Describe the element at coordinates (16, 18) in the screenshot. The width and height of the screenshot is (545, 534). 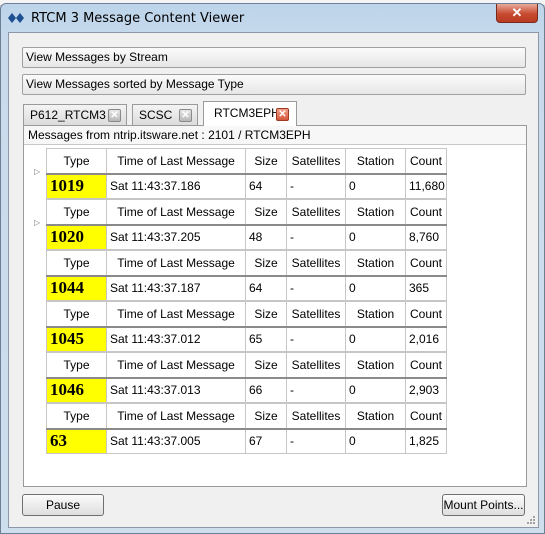
I see `double-diamond-icon` at that location.